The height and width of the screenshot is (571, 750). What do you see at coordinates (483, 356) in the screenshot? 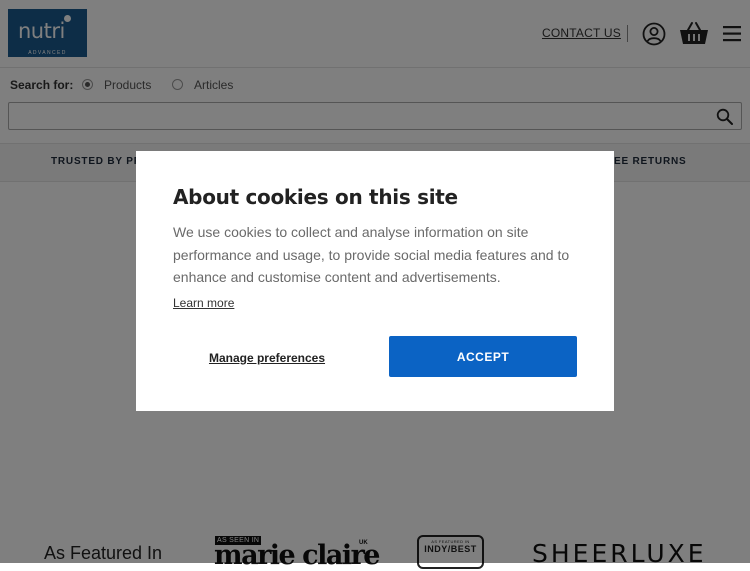
I see `accept-cookies-button: ACCEPT` at bounding box center [483, 356].